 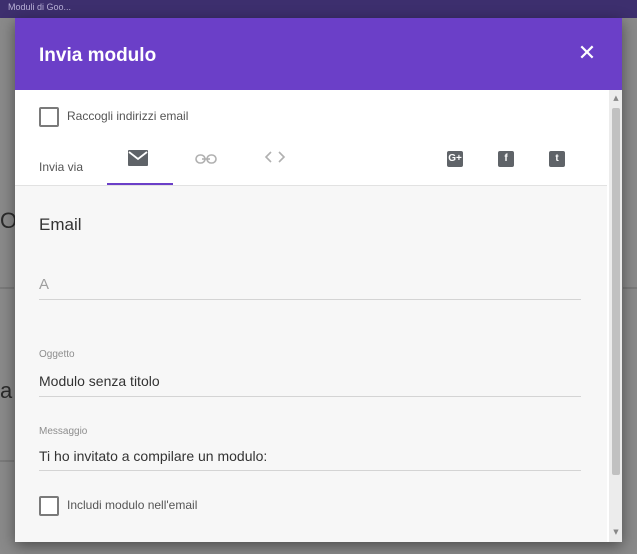 I want to click on tab-email, so click(x=138, y=160).